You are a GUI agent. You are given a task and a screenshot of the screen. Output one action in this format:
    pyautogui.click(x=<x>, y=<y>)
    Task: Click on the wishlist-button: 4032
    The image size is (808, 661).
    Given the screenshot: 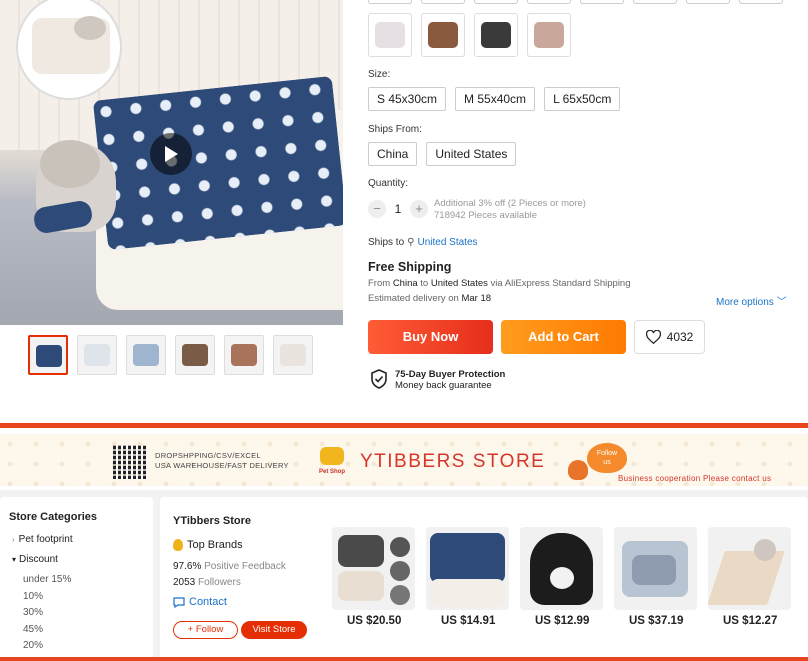 What is the action you would take?
    pyautogui.click(x=669, y=337)
    